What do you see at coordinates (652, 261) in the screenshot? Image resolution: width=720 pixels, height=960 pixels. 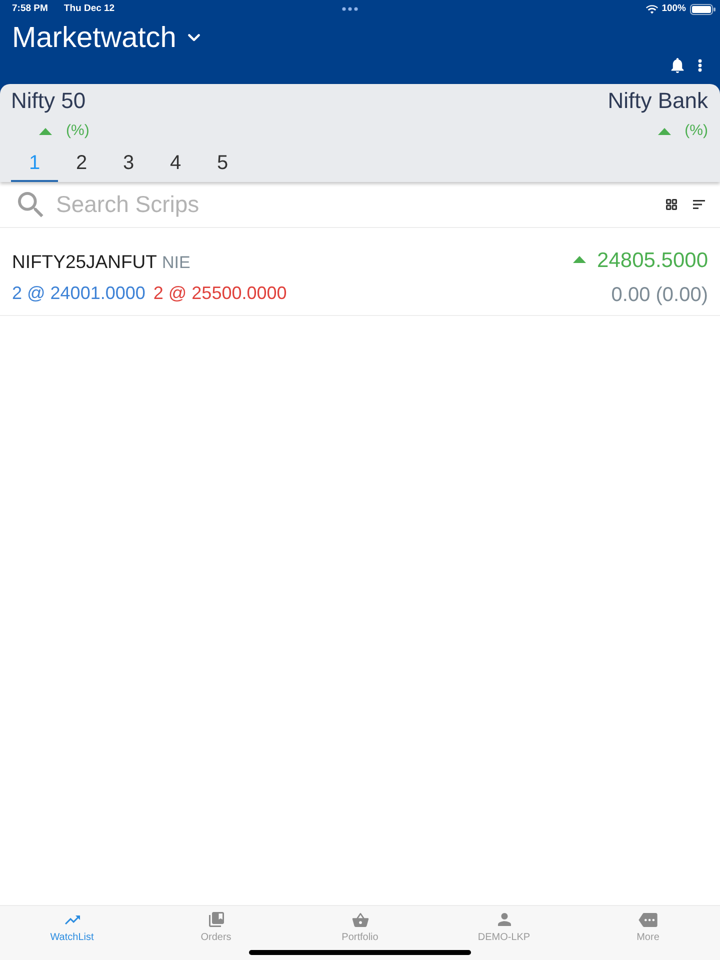 I see `last-price: 24805.5000` at bounding box center [652, 261].